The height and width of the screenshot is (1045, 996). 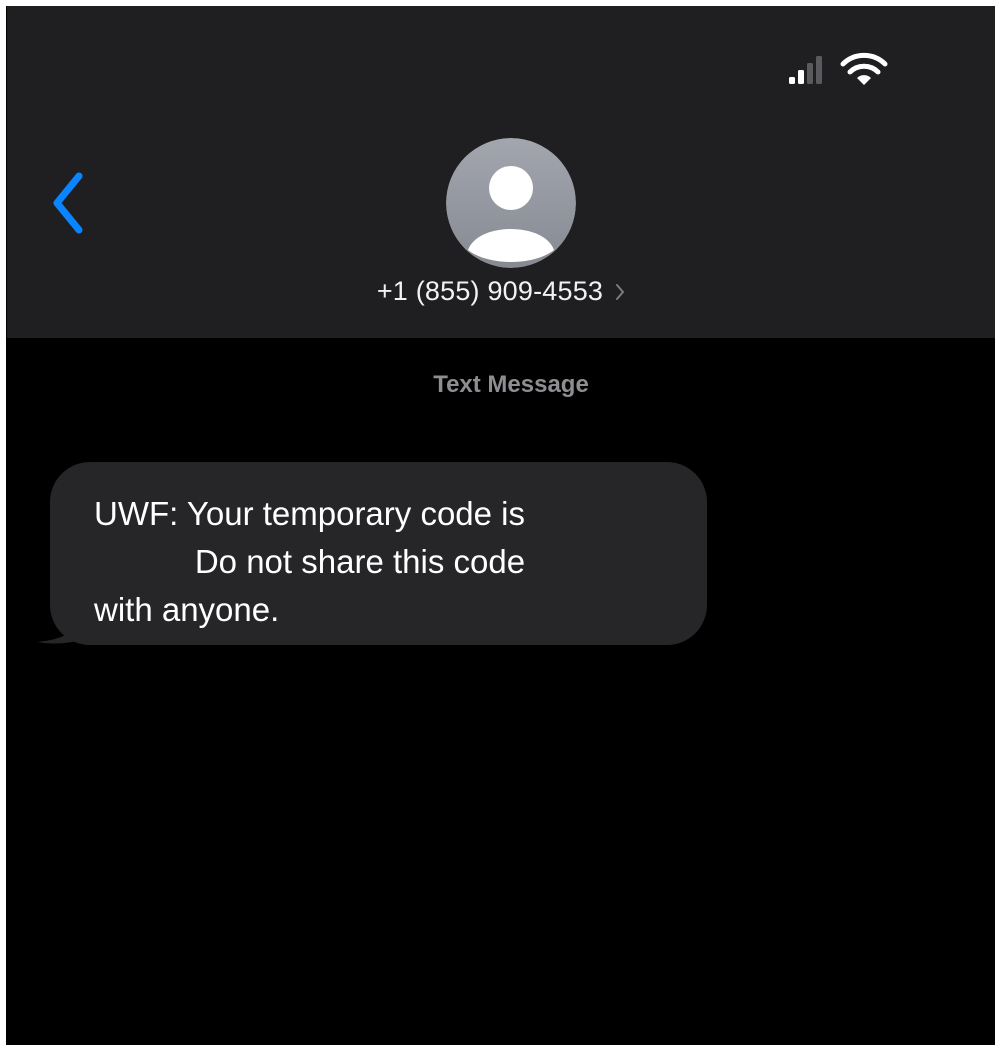 I want to click on service-label: Text Message, so click(x=511, y=384).